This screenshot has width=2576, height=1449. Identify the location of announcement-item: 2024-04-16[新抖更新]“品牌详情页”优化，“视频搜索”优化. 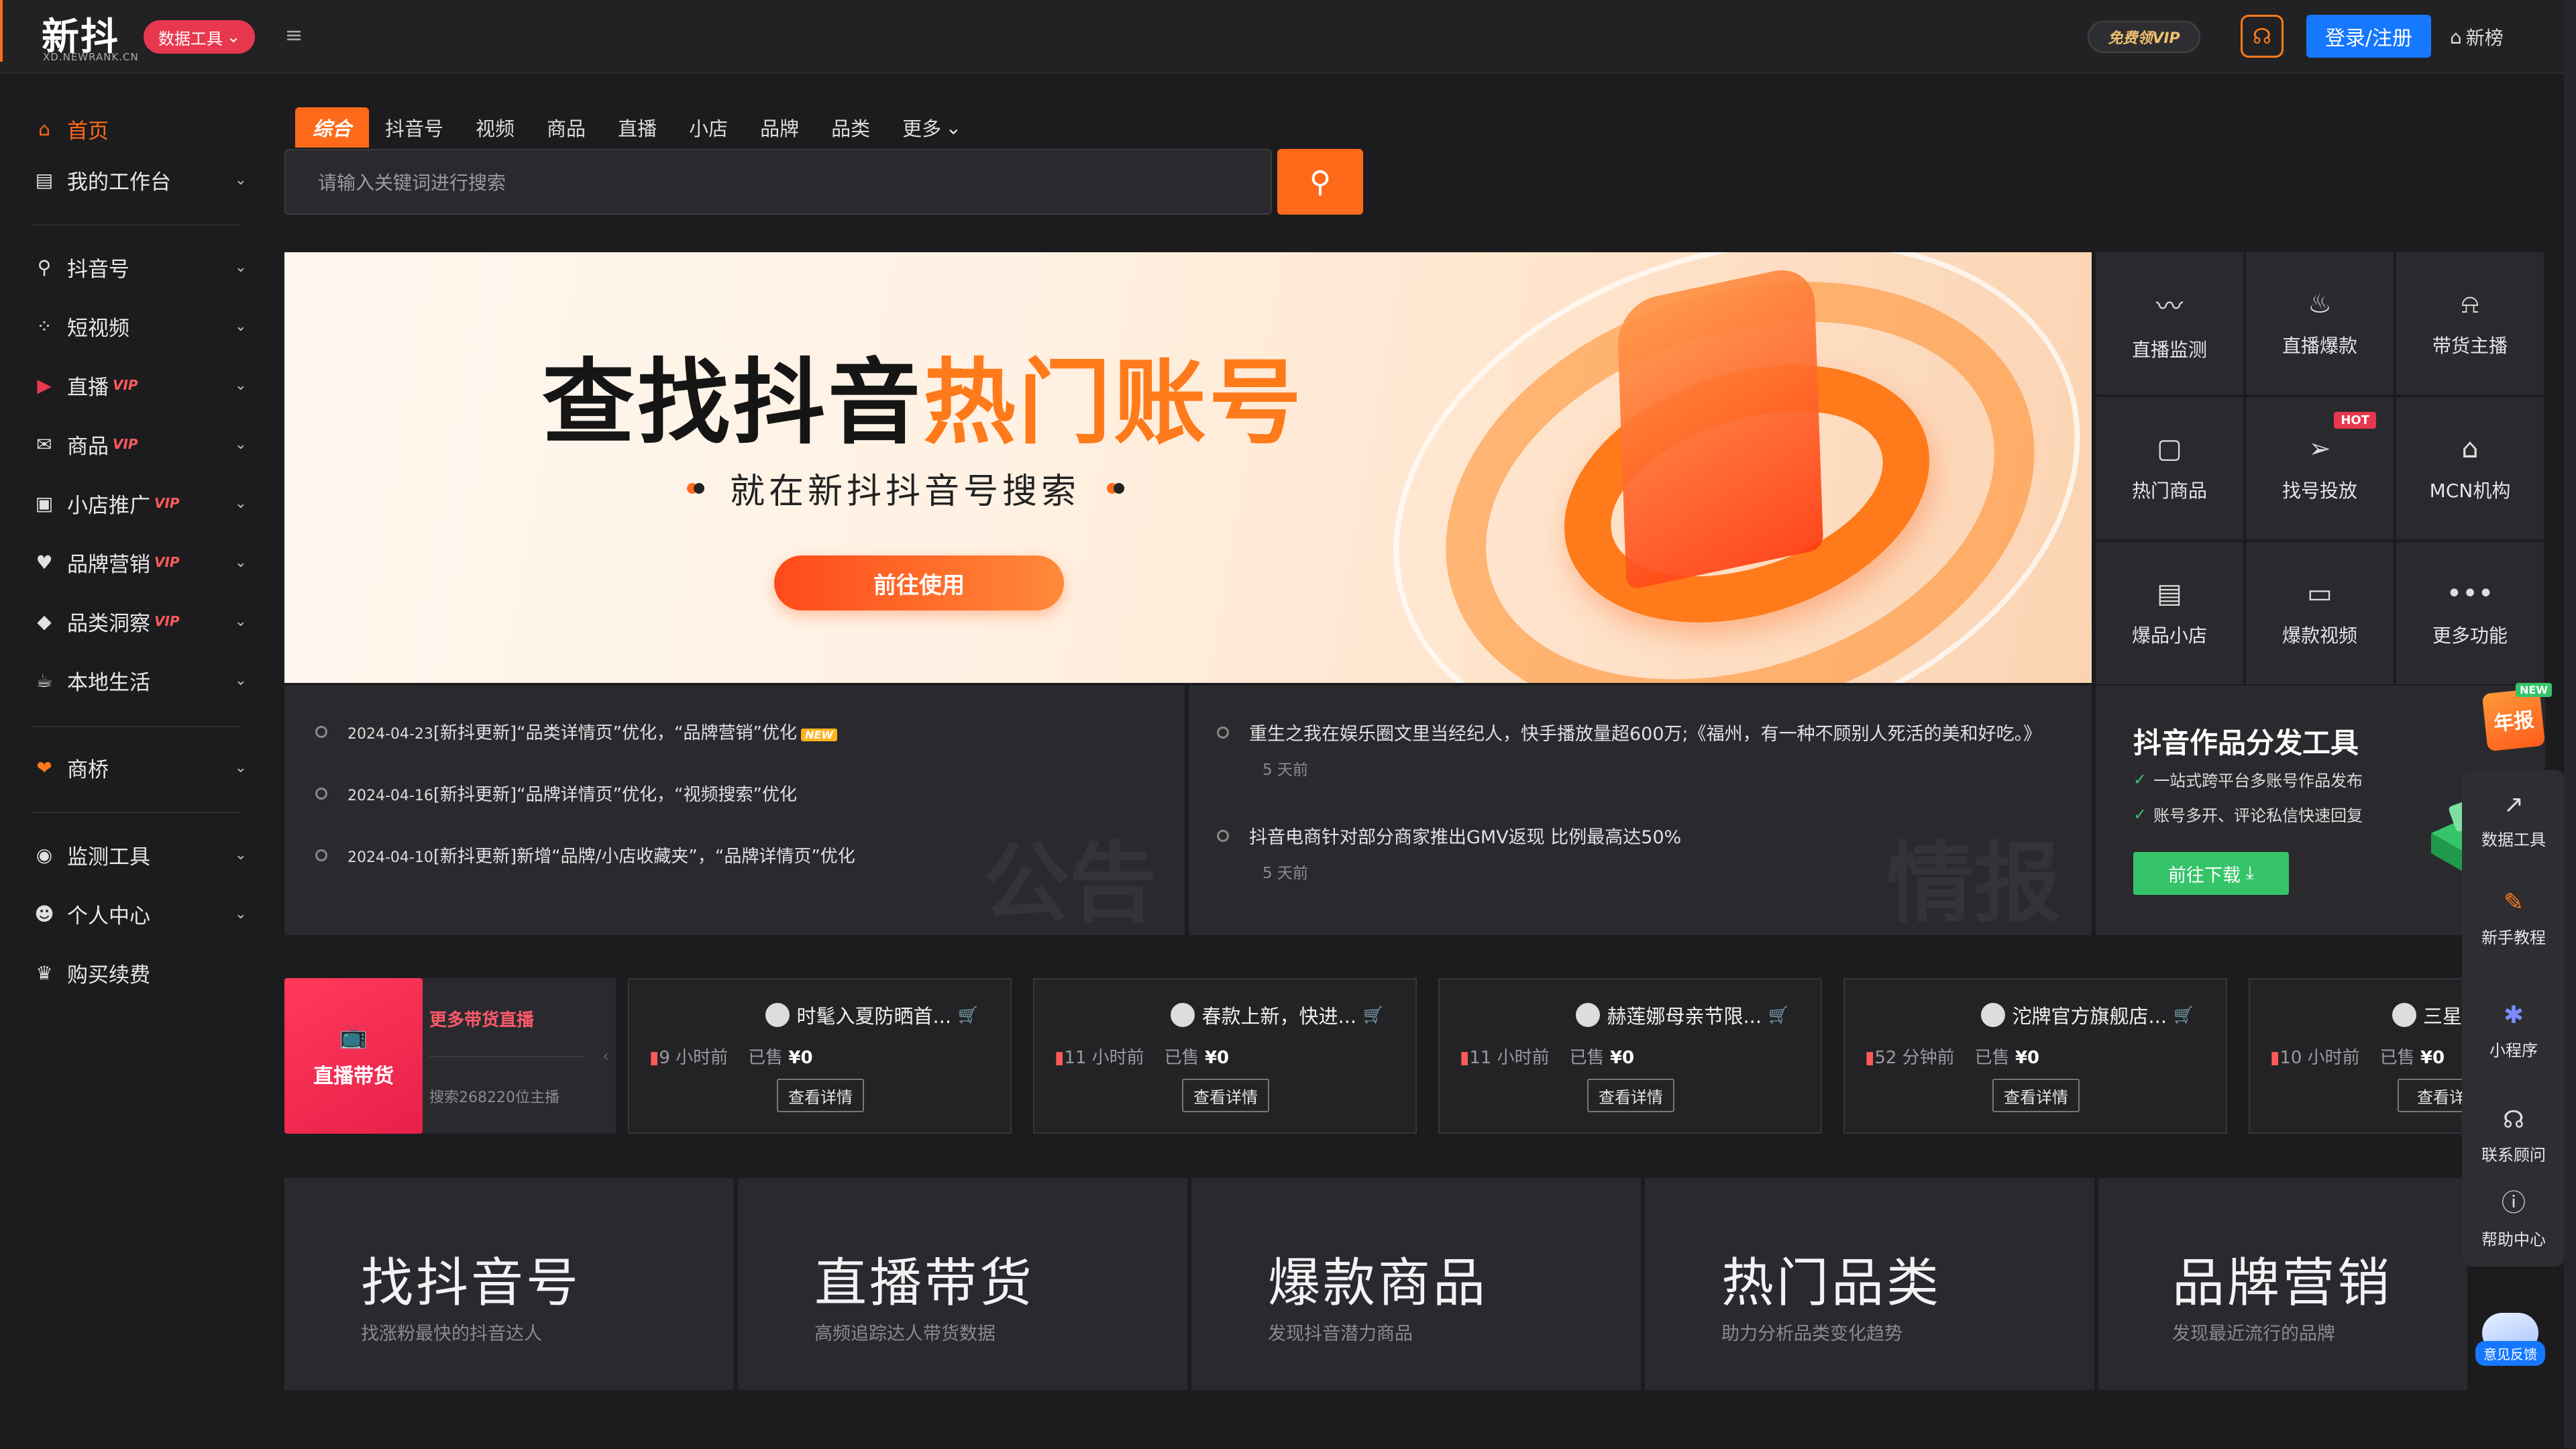
(556, 793).